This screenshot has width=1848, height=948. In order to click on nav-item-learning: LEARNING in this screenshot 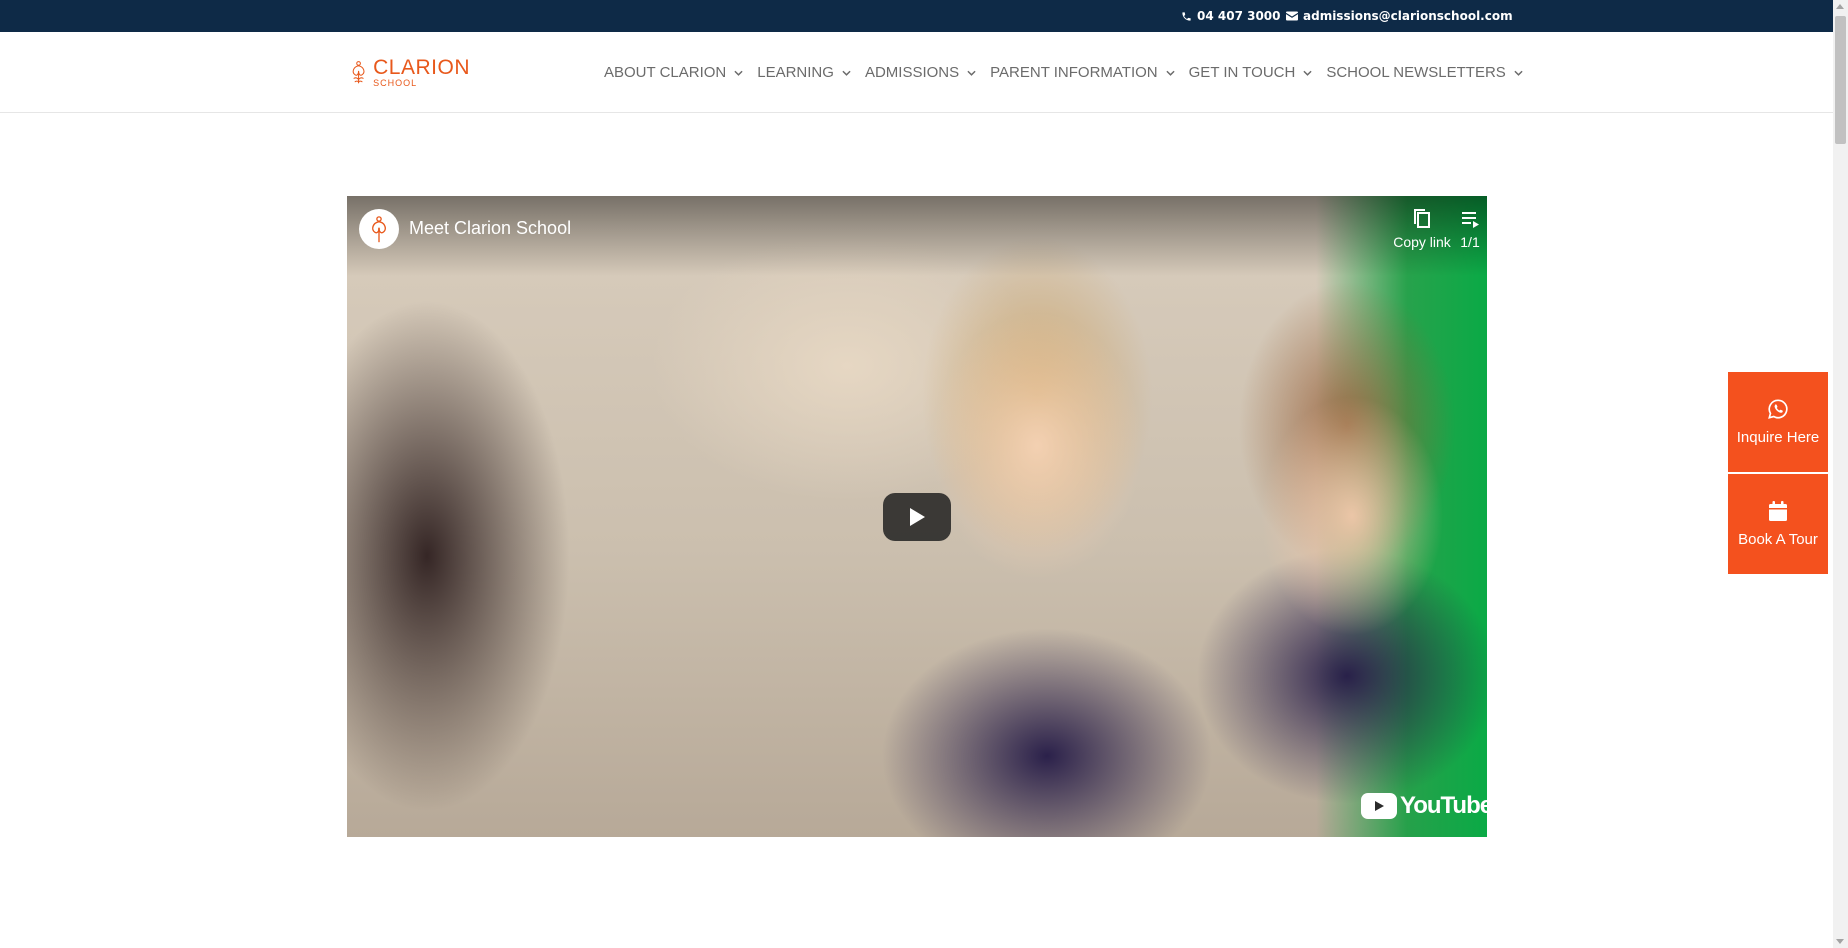, I will do `click(804, 72)`.